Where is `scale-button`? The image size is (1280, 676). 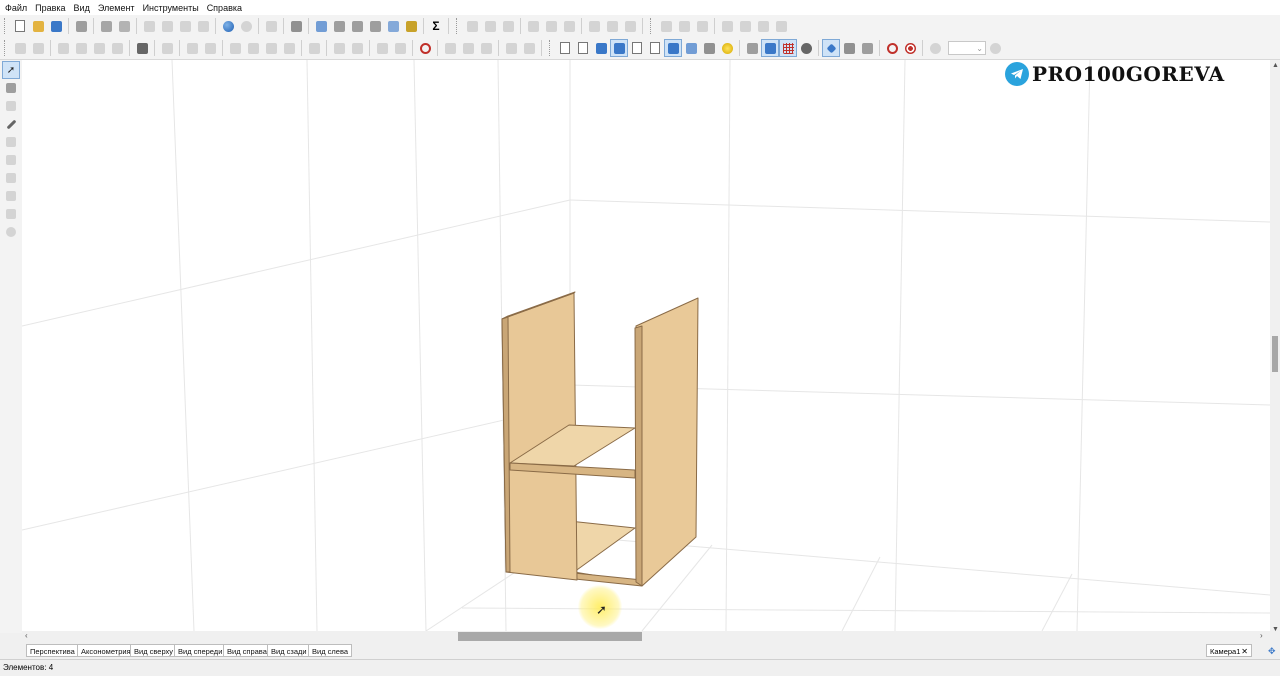 scale-button is located at coordinates (271, 48).